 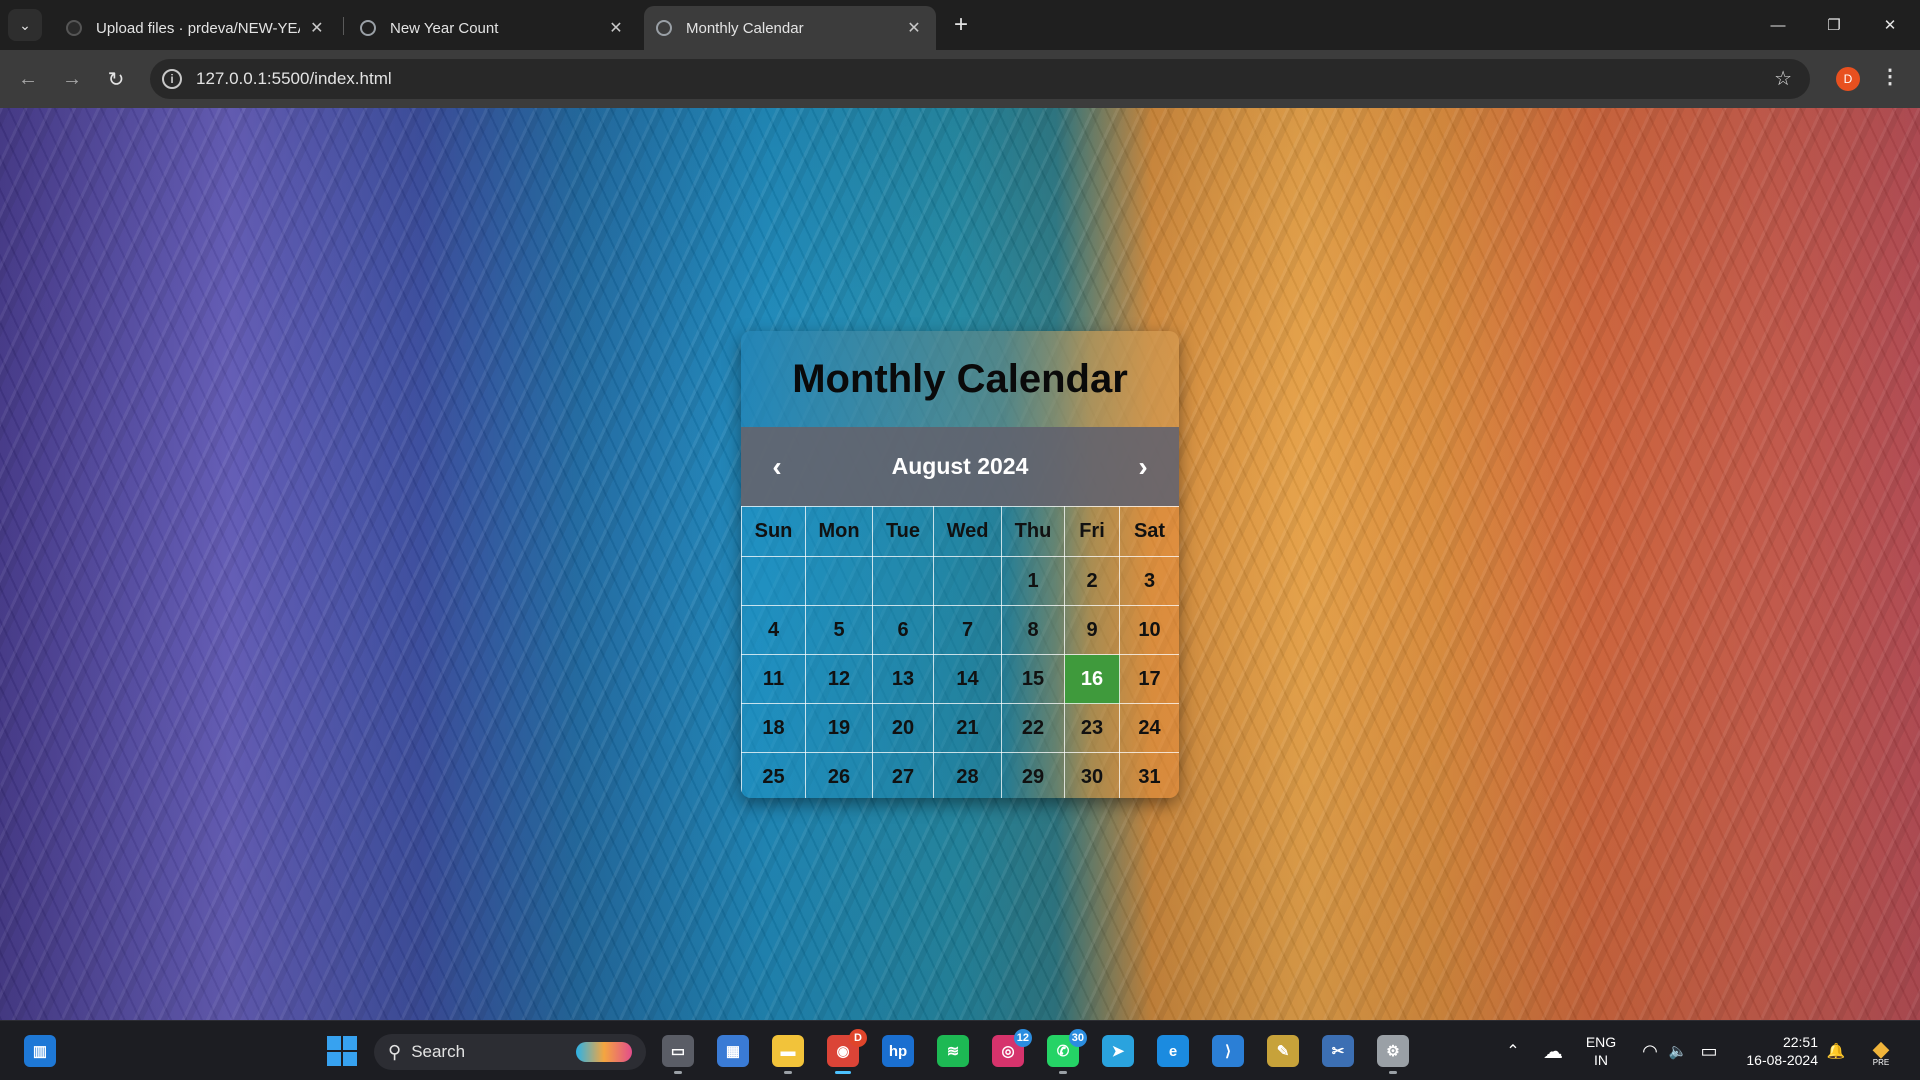 What do you see at coordinates (1513, 1050) in the screenshot?
I see `tray-overflow-button: ⌃` at bounding box center [1513, 1050].